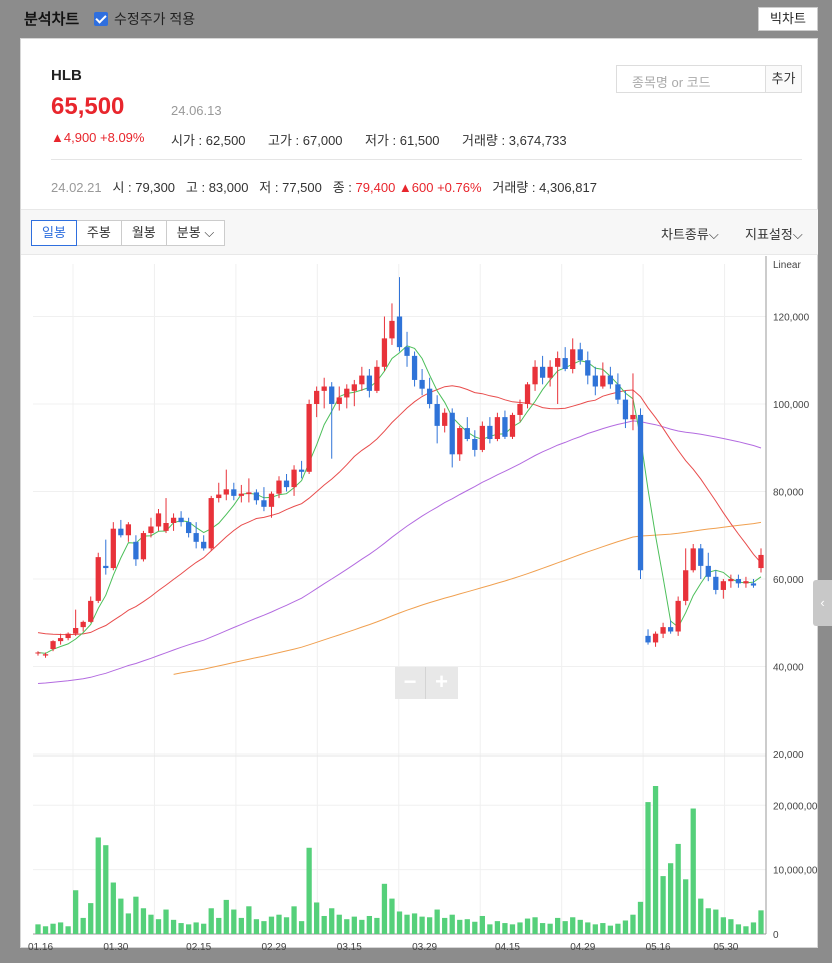  Describe the element at coordinates (419, 140) in the screenshot. I see `low-value: 61,500` at that location.